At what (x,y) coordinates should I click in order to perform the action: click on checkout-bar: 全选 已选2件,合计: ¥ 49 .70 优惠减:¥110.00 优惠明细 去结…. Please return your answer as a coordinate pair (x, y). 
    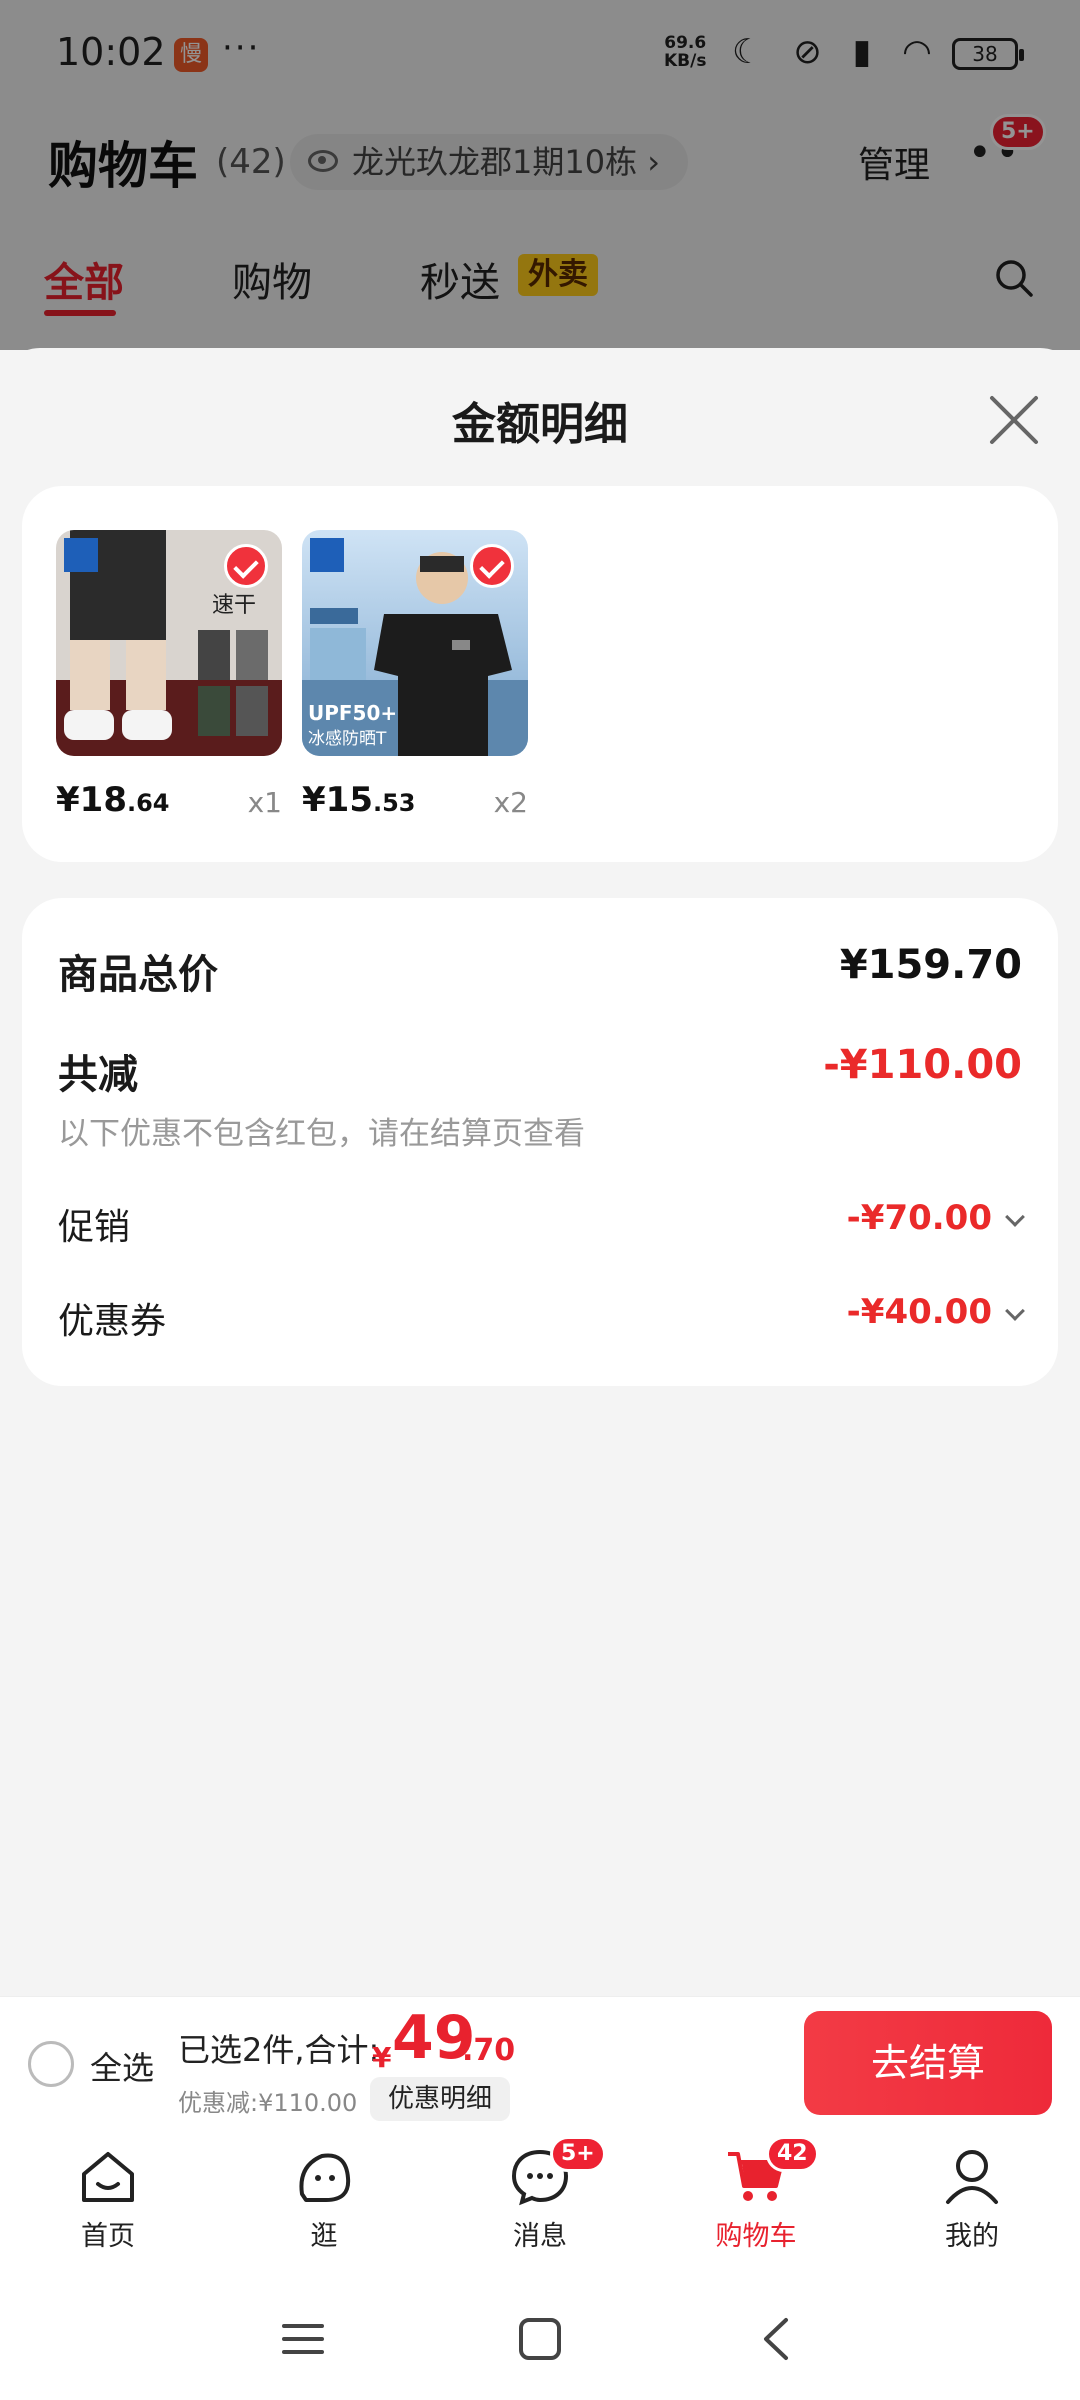
    Looking at the image, I should click on (540, 2063).